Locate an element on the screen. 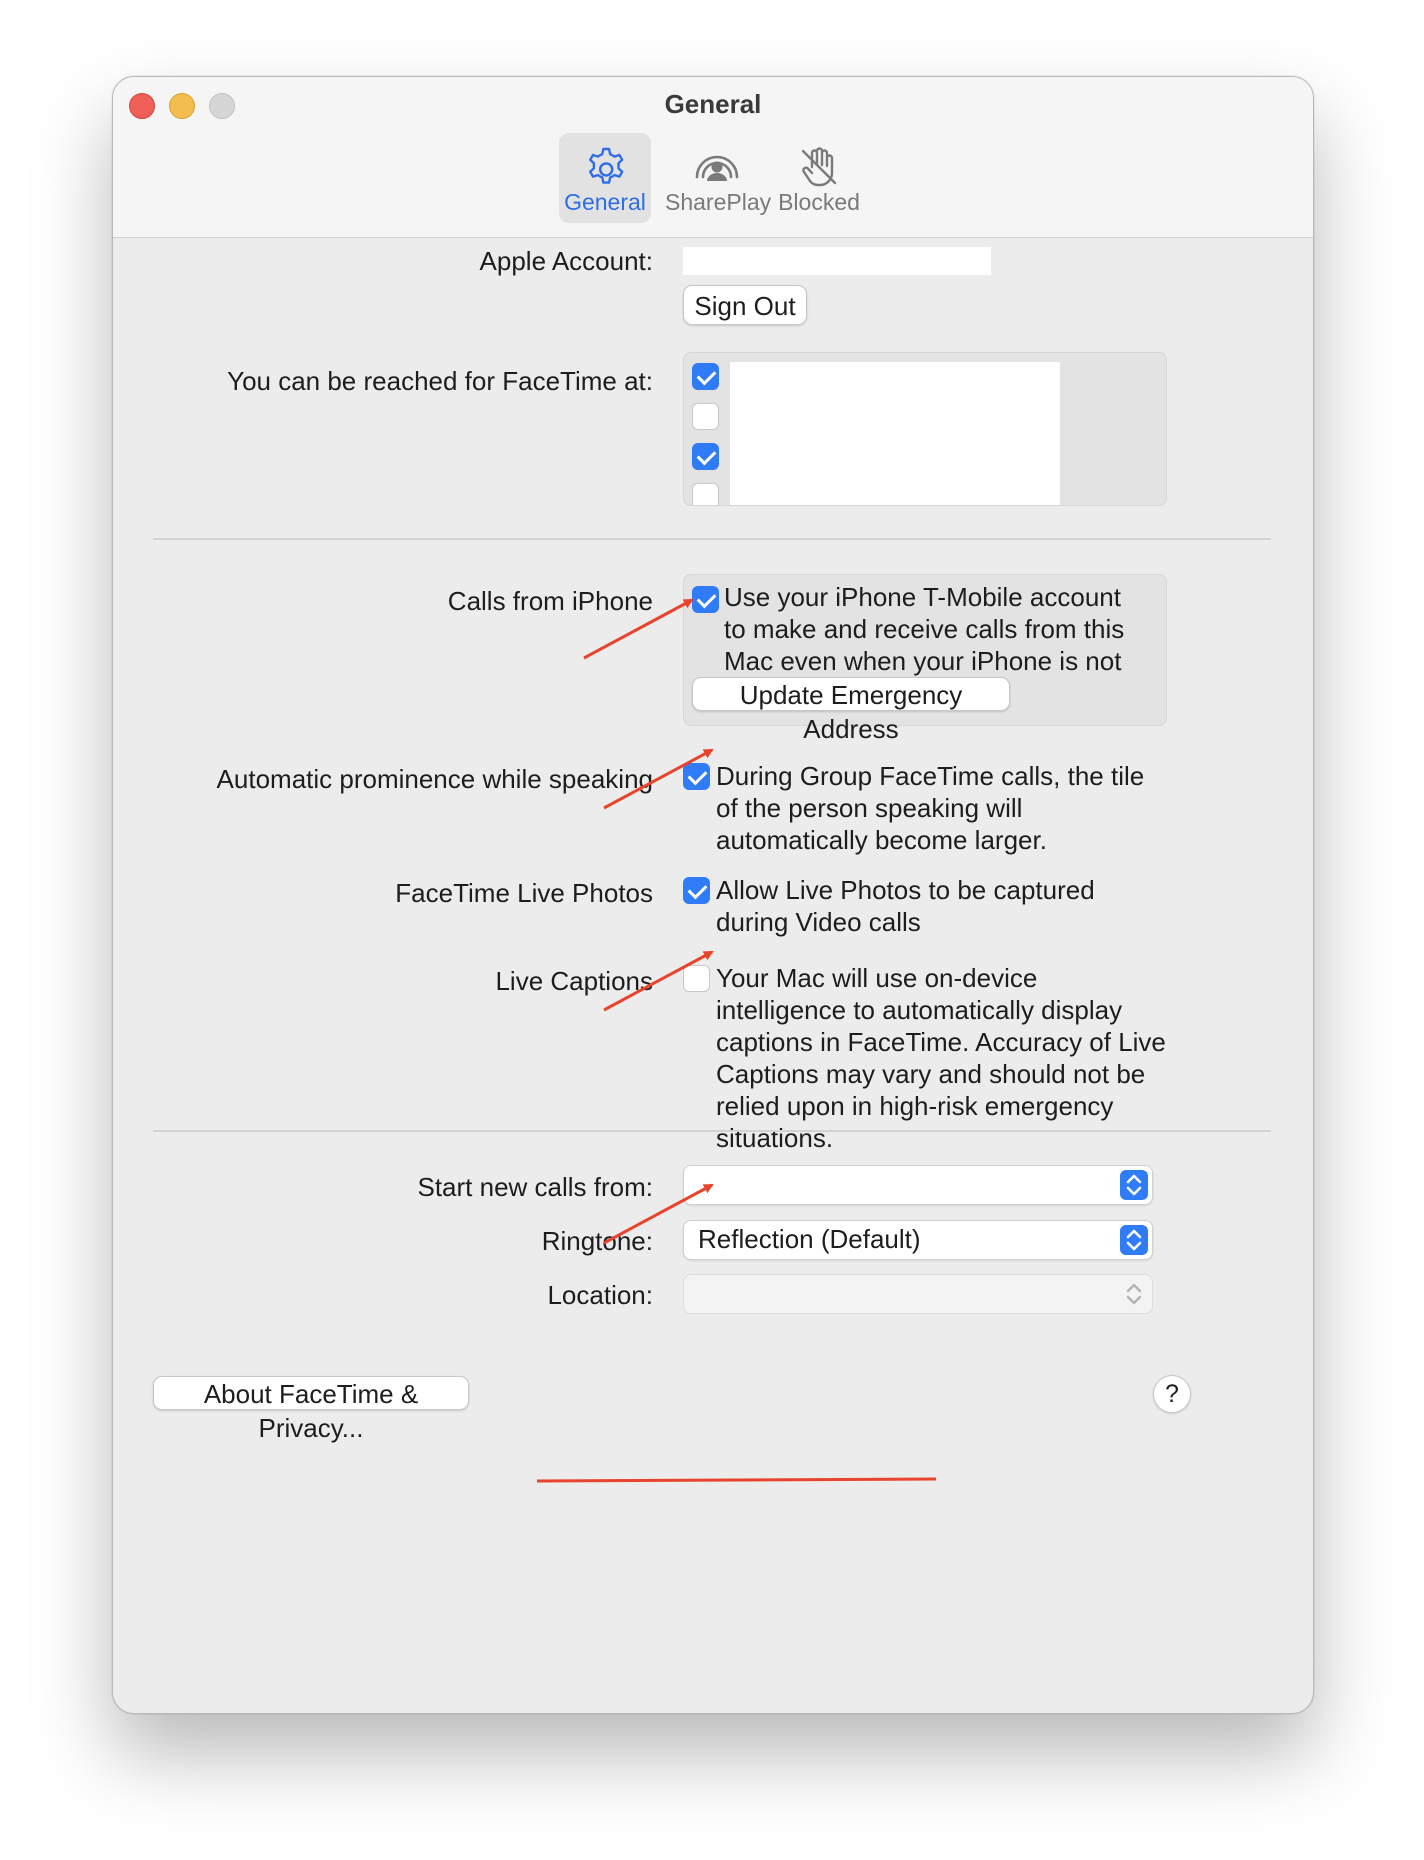 The image size is (1424, 1860). tab-shareplay: SharePlay is located at coordinates (718, 178).